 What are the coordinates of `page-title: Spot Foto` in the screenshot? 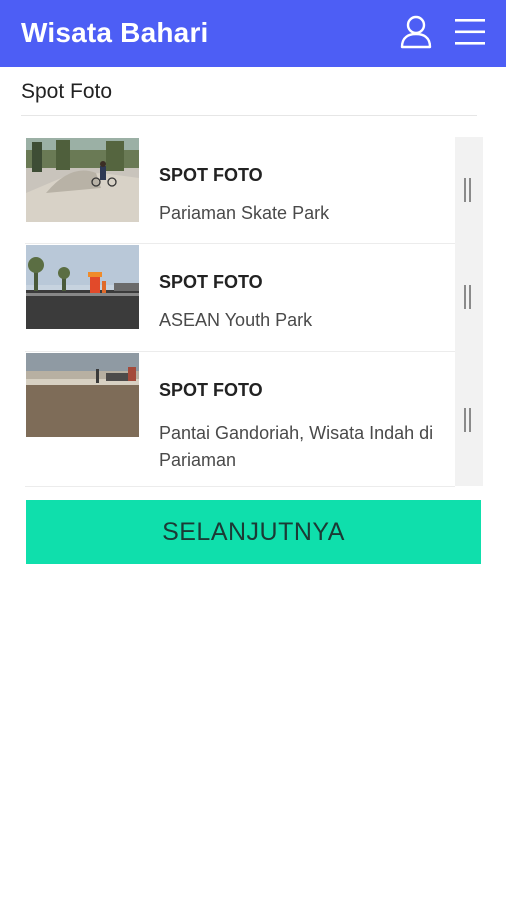 It's located at (67, 91).